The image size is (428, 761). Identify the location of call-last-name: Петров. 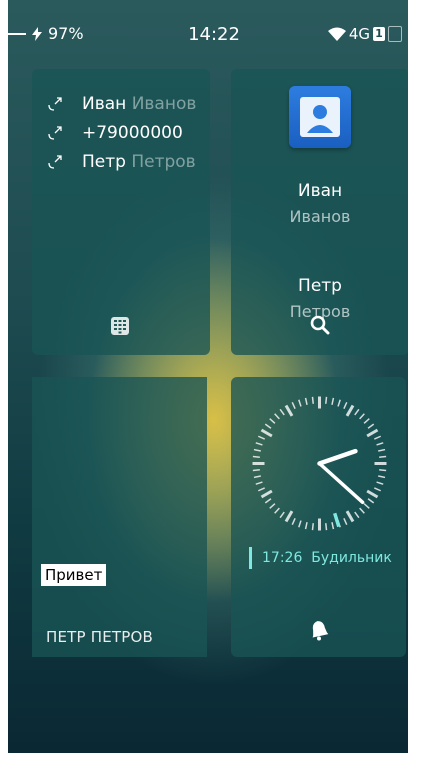
(163, 161).